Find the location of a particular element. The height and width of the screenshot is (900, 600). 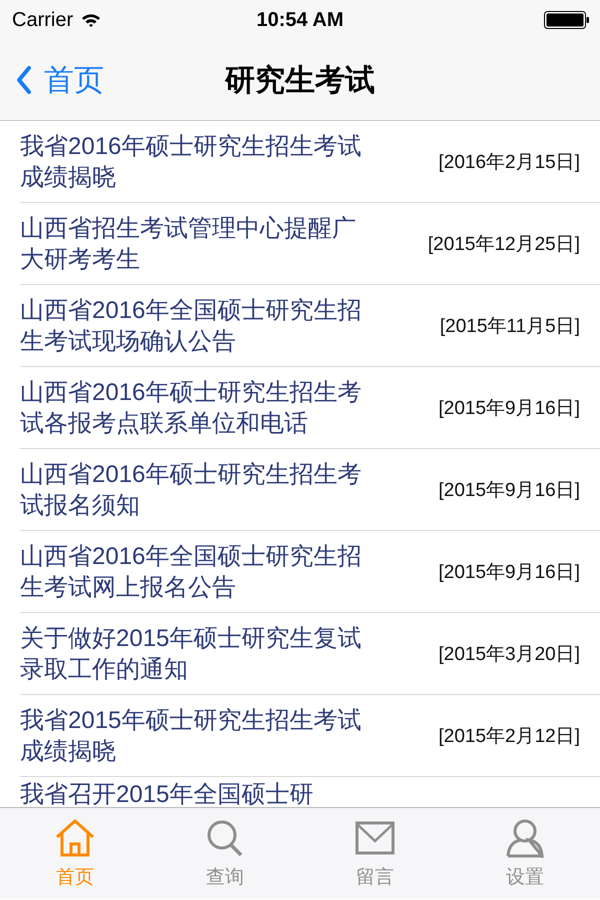

news-row: 关于做好2015年硕士研究生复试录取工作的通知 [2015年3月20日] is located at coordinates (310, 654).